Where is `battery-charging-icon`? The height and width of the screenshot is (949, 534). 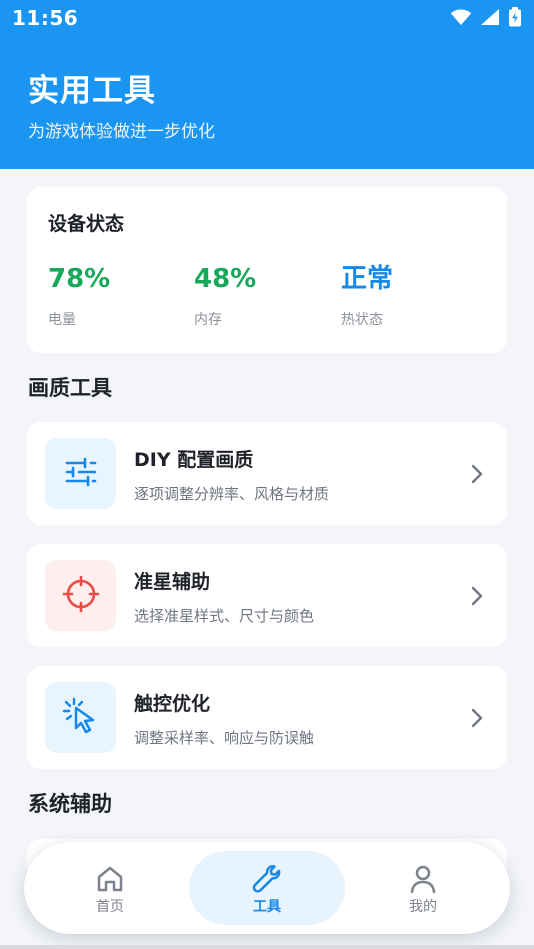 battery-charging-icon is located at coordinates (515, 17).